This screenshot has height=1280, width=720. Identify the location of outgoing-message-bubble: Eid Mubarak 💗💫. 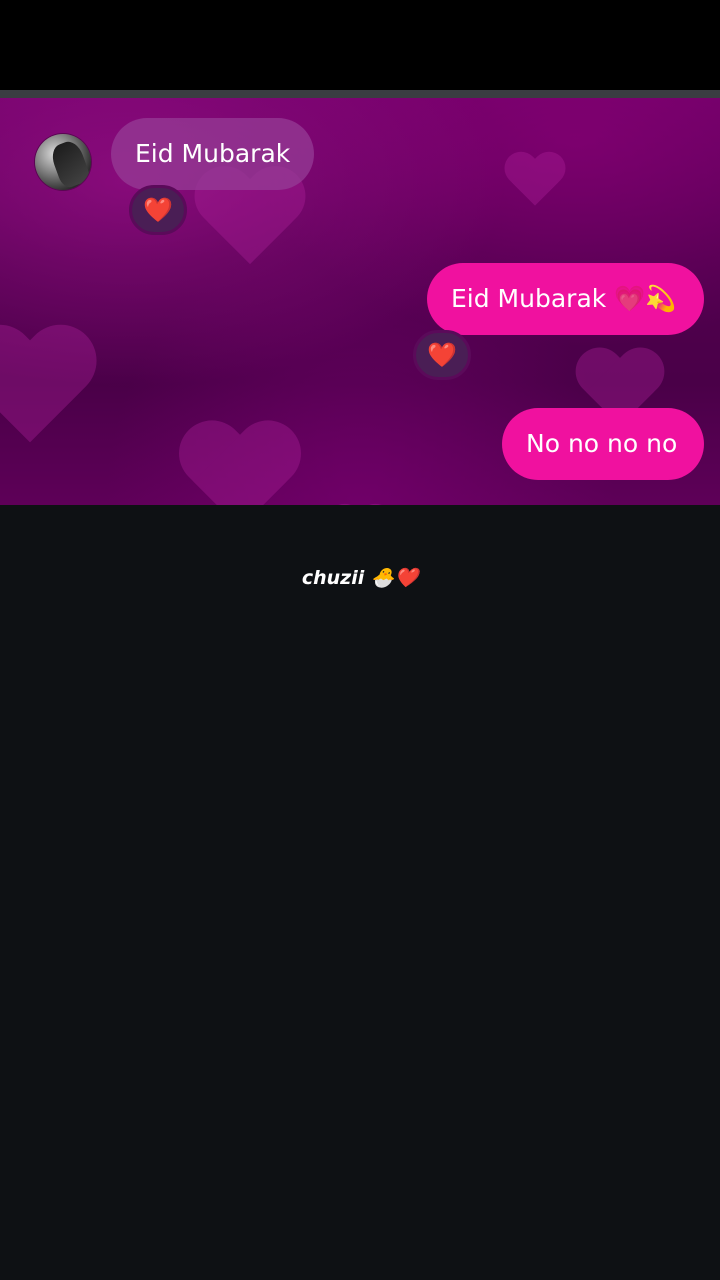
(565, 299).